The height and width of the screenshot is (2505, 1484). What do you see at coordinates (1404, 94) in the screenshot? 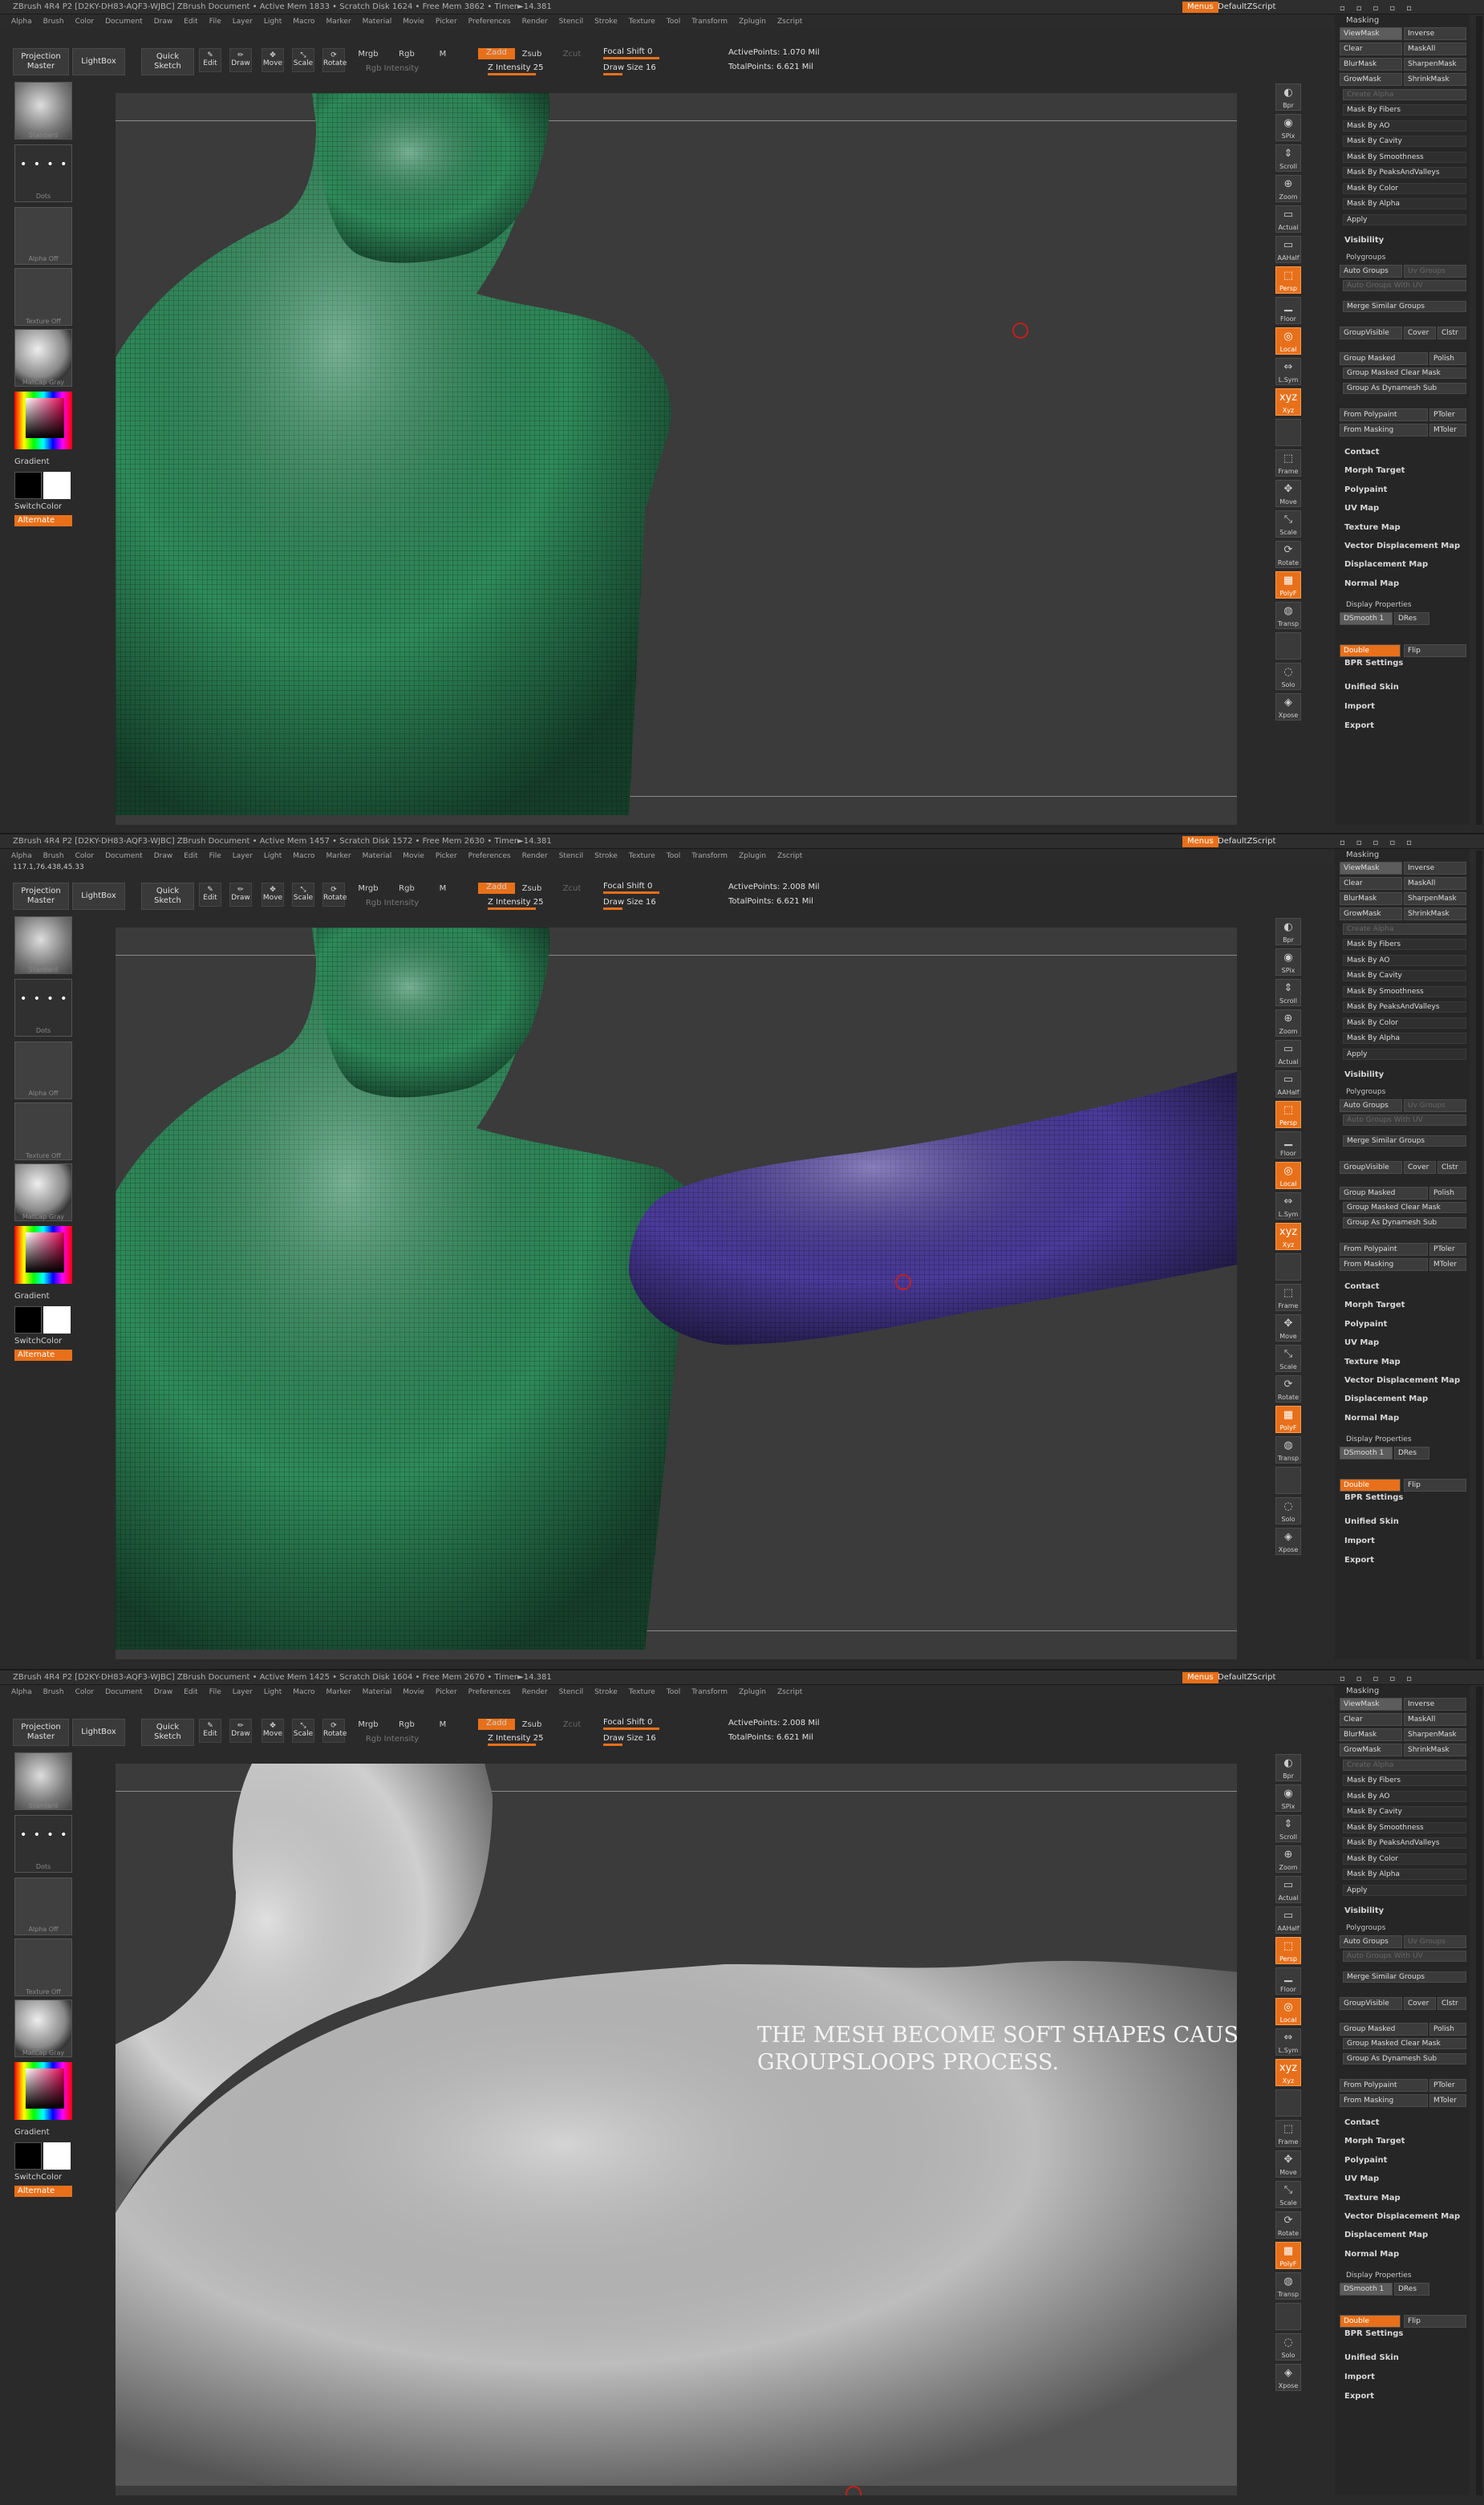
I see `create-alpha-button: Create Alpha` at bounding box center [1404, 94].